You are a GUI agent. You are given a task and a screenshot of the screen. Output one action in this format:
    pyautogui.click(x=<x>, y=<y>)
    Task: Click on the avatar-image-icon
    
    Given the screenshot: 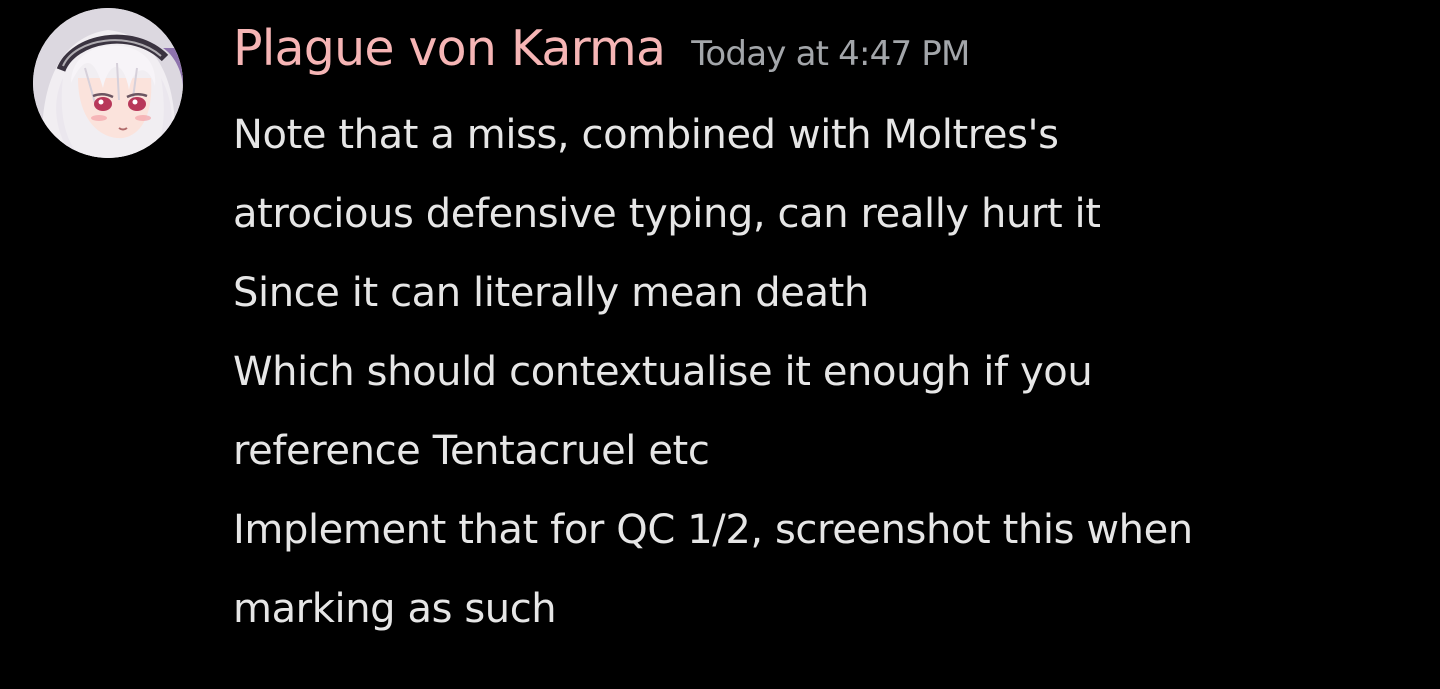 What is the action you would take?
    pyautogui.click(x=108, y=83)
    